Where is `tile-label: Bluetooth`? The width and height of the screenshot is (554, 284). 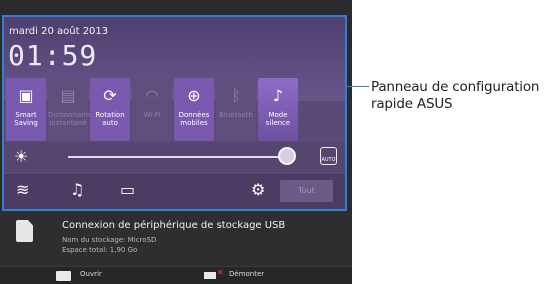 tile-label: Bluetooth is located at coordinates (236, 115).